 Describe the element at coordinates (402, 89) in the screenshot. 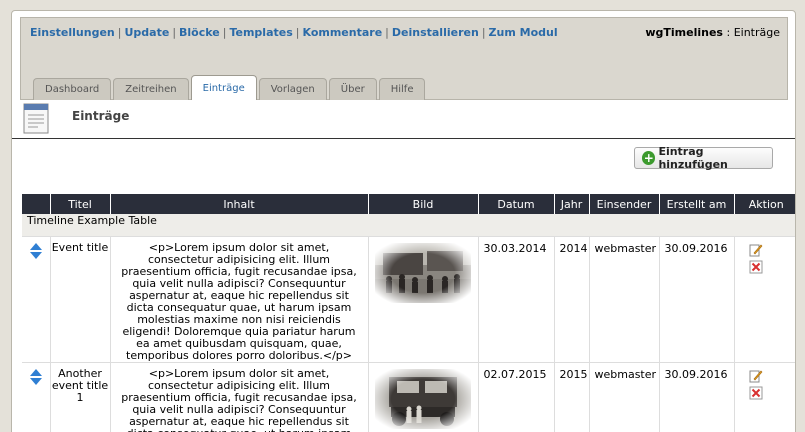

I see `tab-hilfe: Hilfe` at that location.